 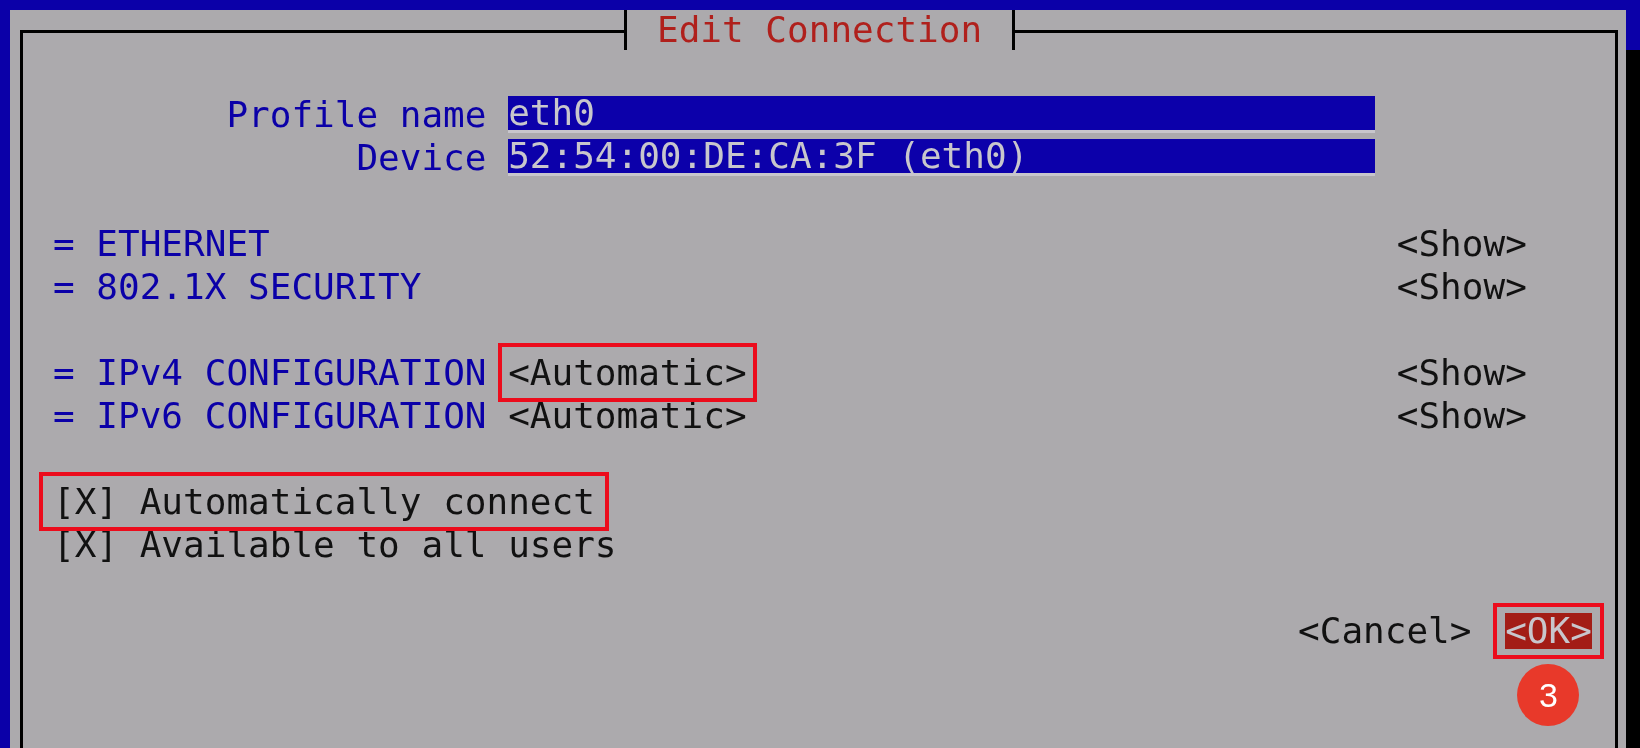 I want to click on checkbox: [X] Available to all users, so click(x=335, y=544).